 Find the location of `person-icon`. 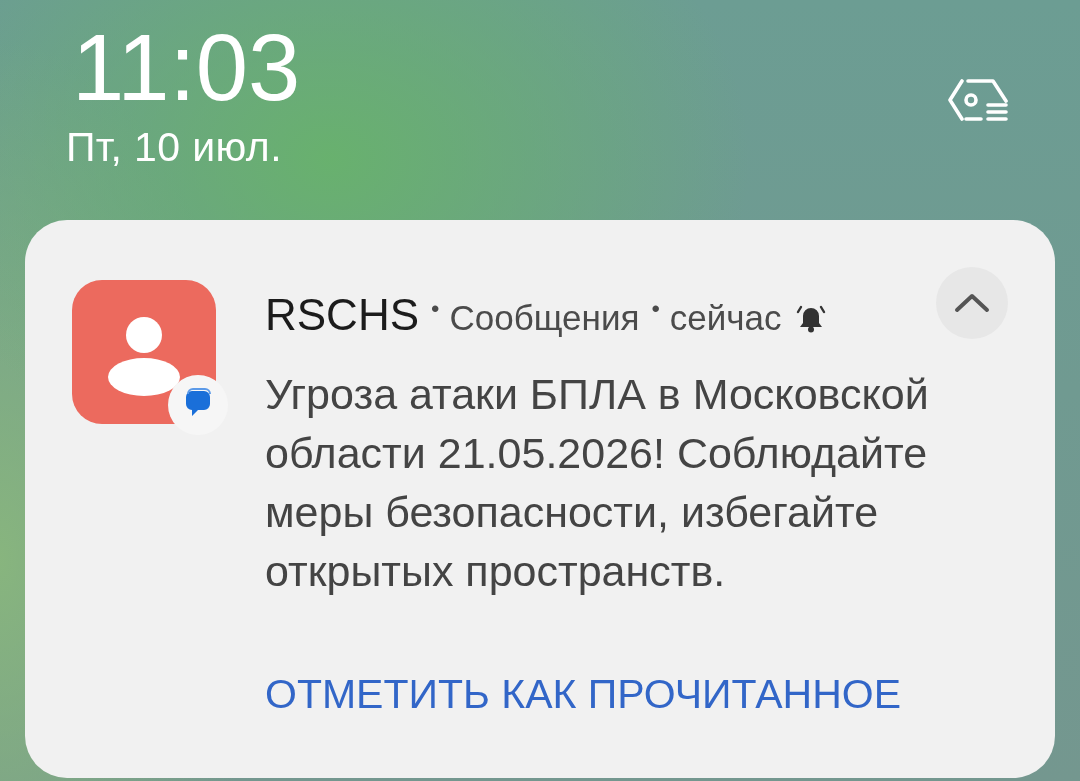

person-icon is located at coordinates (144, 352).